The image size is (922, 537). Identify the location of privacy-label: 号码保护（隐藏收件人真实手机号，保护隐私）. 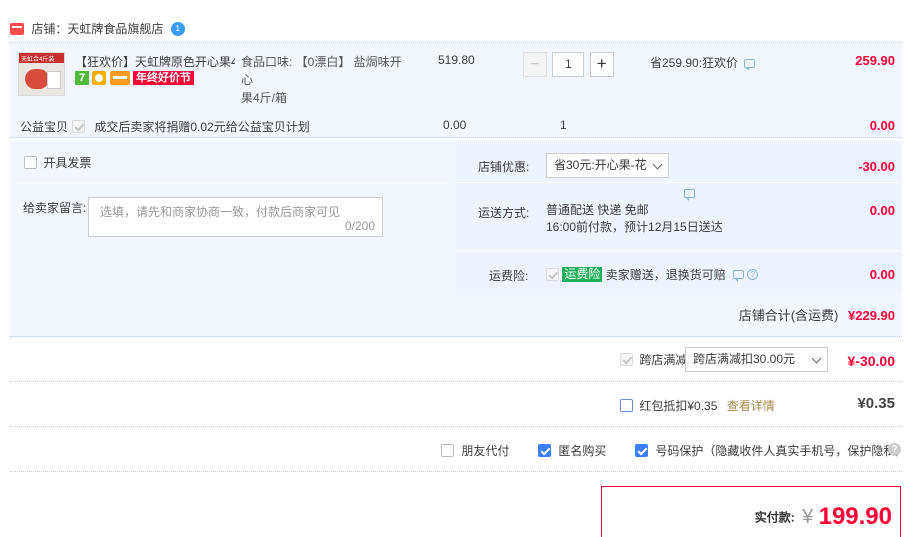
(781, 451).